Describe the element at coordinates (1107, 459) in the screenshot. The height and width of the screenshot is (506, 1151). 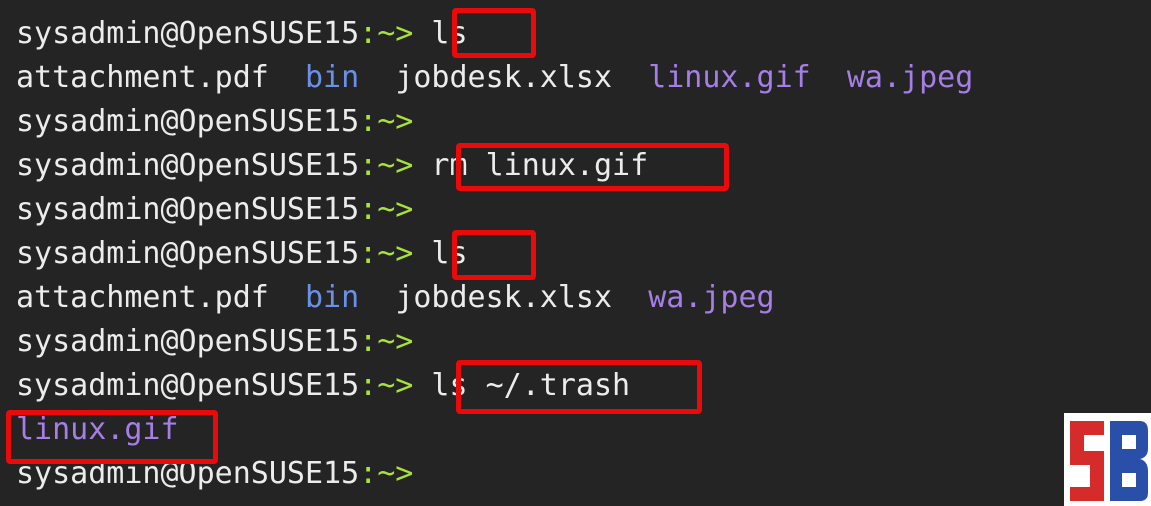
I see `sb-logo-icon` at that location.